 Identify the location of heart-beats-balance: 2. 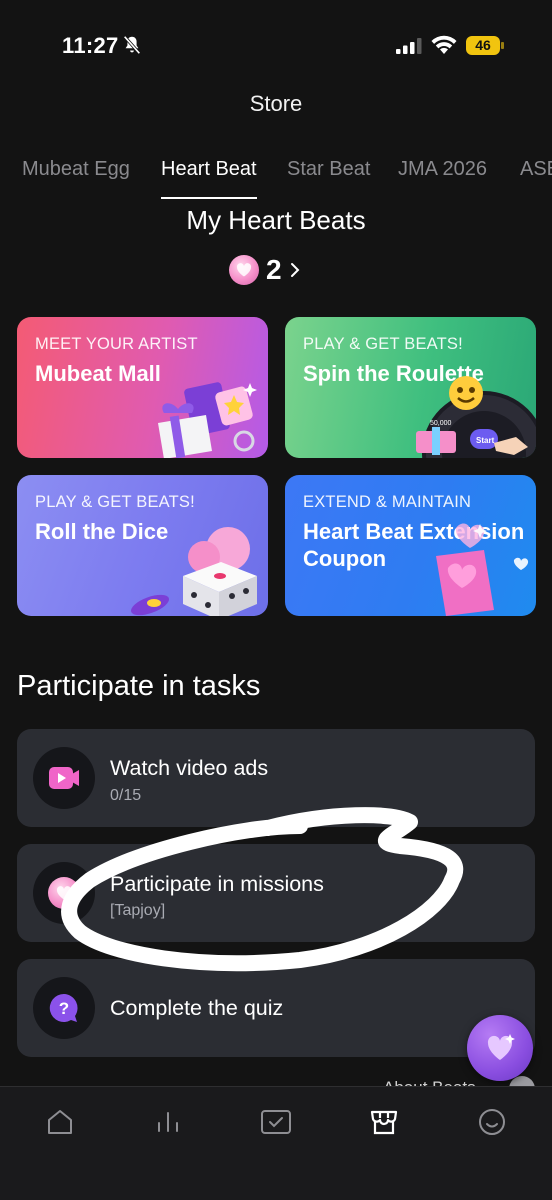
(264, 270).